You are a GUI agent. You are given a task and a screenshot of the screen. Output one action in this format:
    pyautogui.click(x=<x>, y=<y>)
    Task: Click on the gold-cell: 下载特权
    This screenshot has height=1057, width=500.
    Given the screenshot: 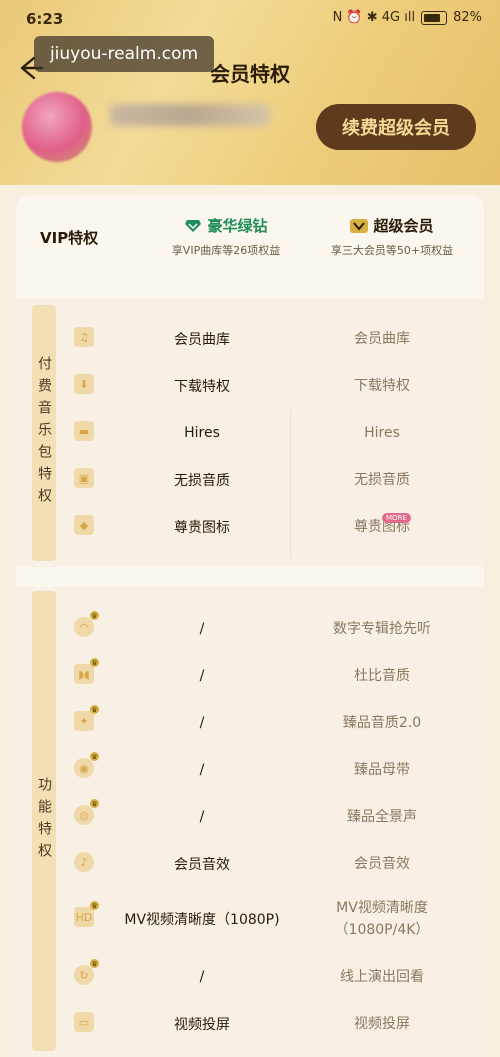 What is the action you would take?
    pyautogui.click(x=382, y=385)
    